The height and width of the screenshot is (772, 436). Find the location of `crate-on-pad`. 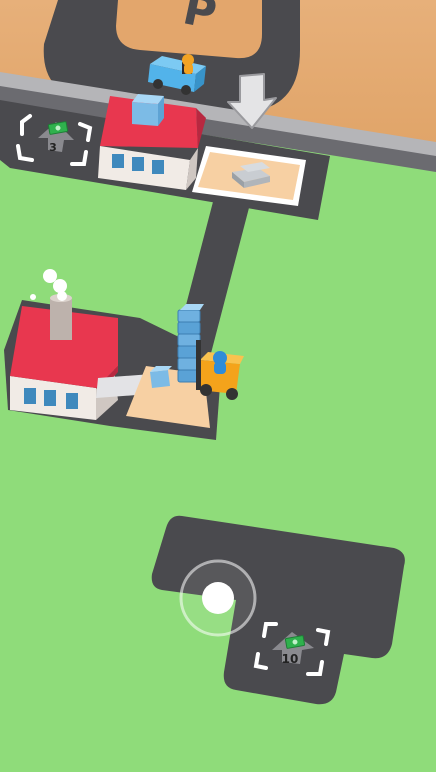

crate-on-pad is located at coordinates (161, 377).